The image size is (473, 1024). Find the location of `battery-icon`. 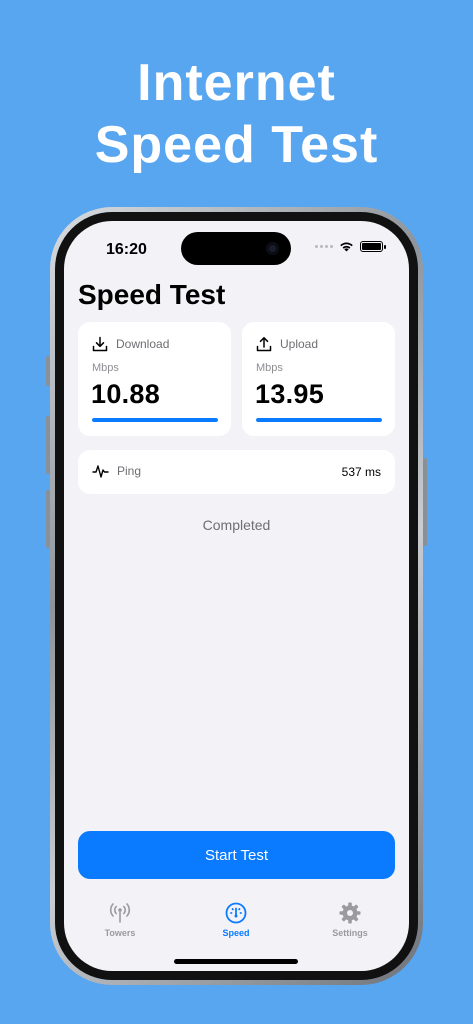

battery-icon is located at coordinates (373, 246).